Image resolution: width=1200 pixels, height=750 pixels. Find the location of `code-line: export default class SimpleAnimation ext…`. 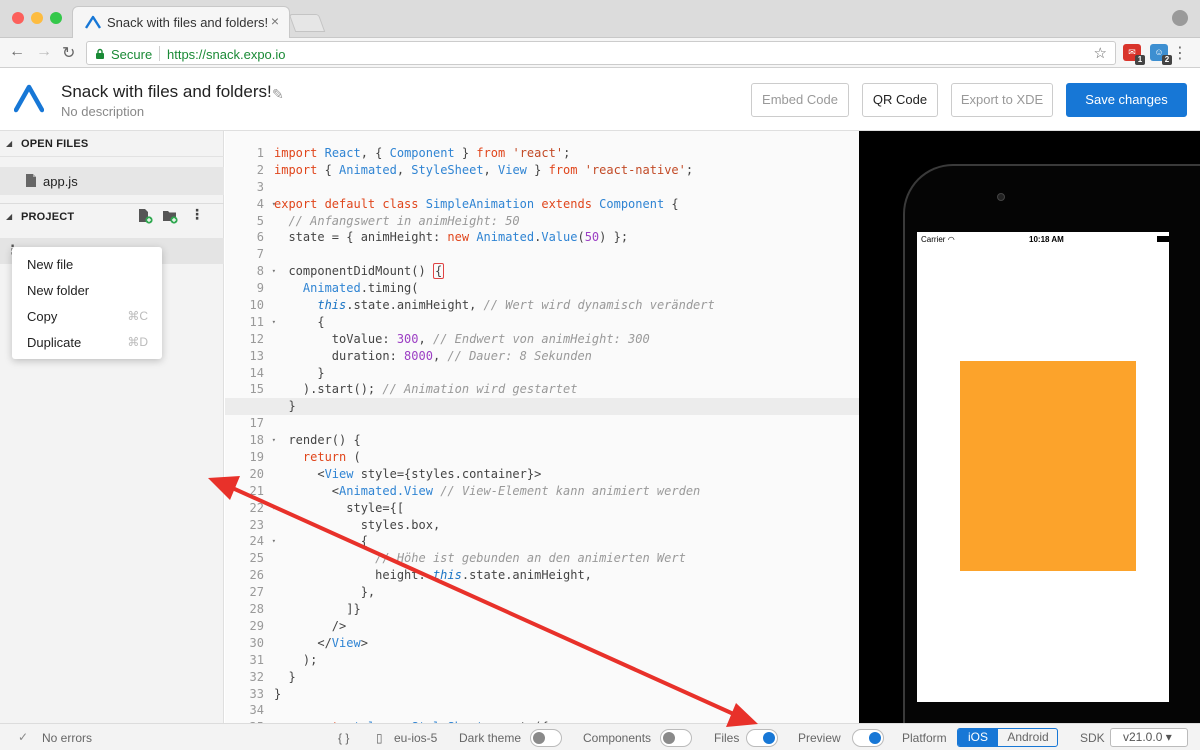

code-line: export default class SimpleAnimation ext… is located at coordinates (566, 204).